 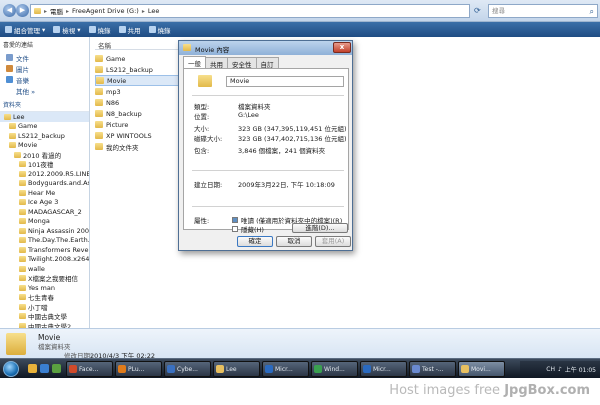 I want to click on tree-item: Bodyguards.and.As, so click(x=44, y=184).